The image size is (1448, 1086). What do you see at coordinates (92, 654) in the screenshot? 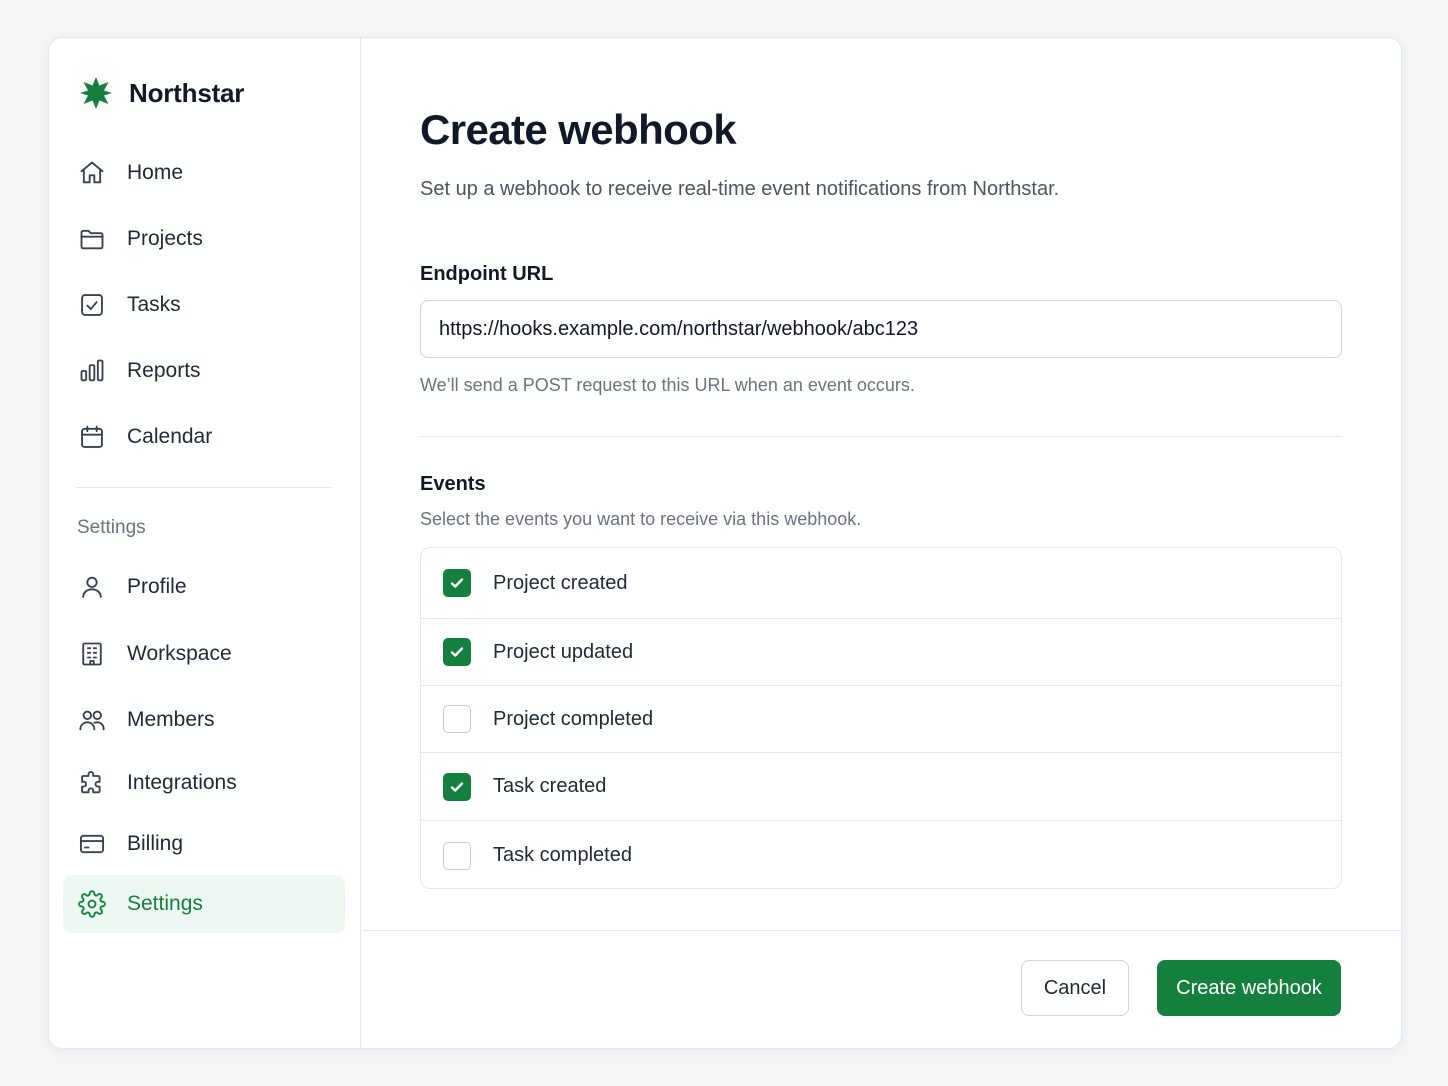
I see `building-icon` at bounding box center [92, 654].